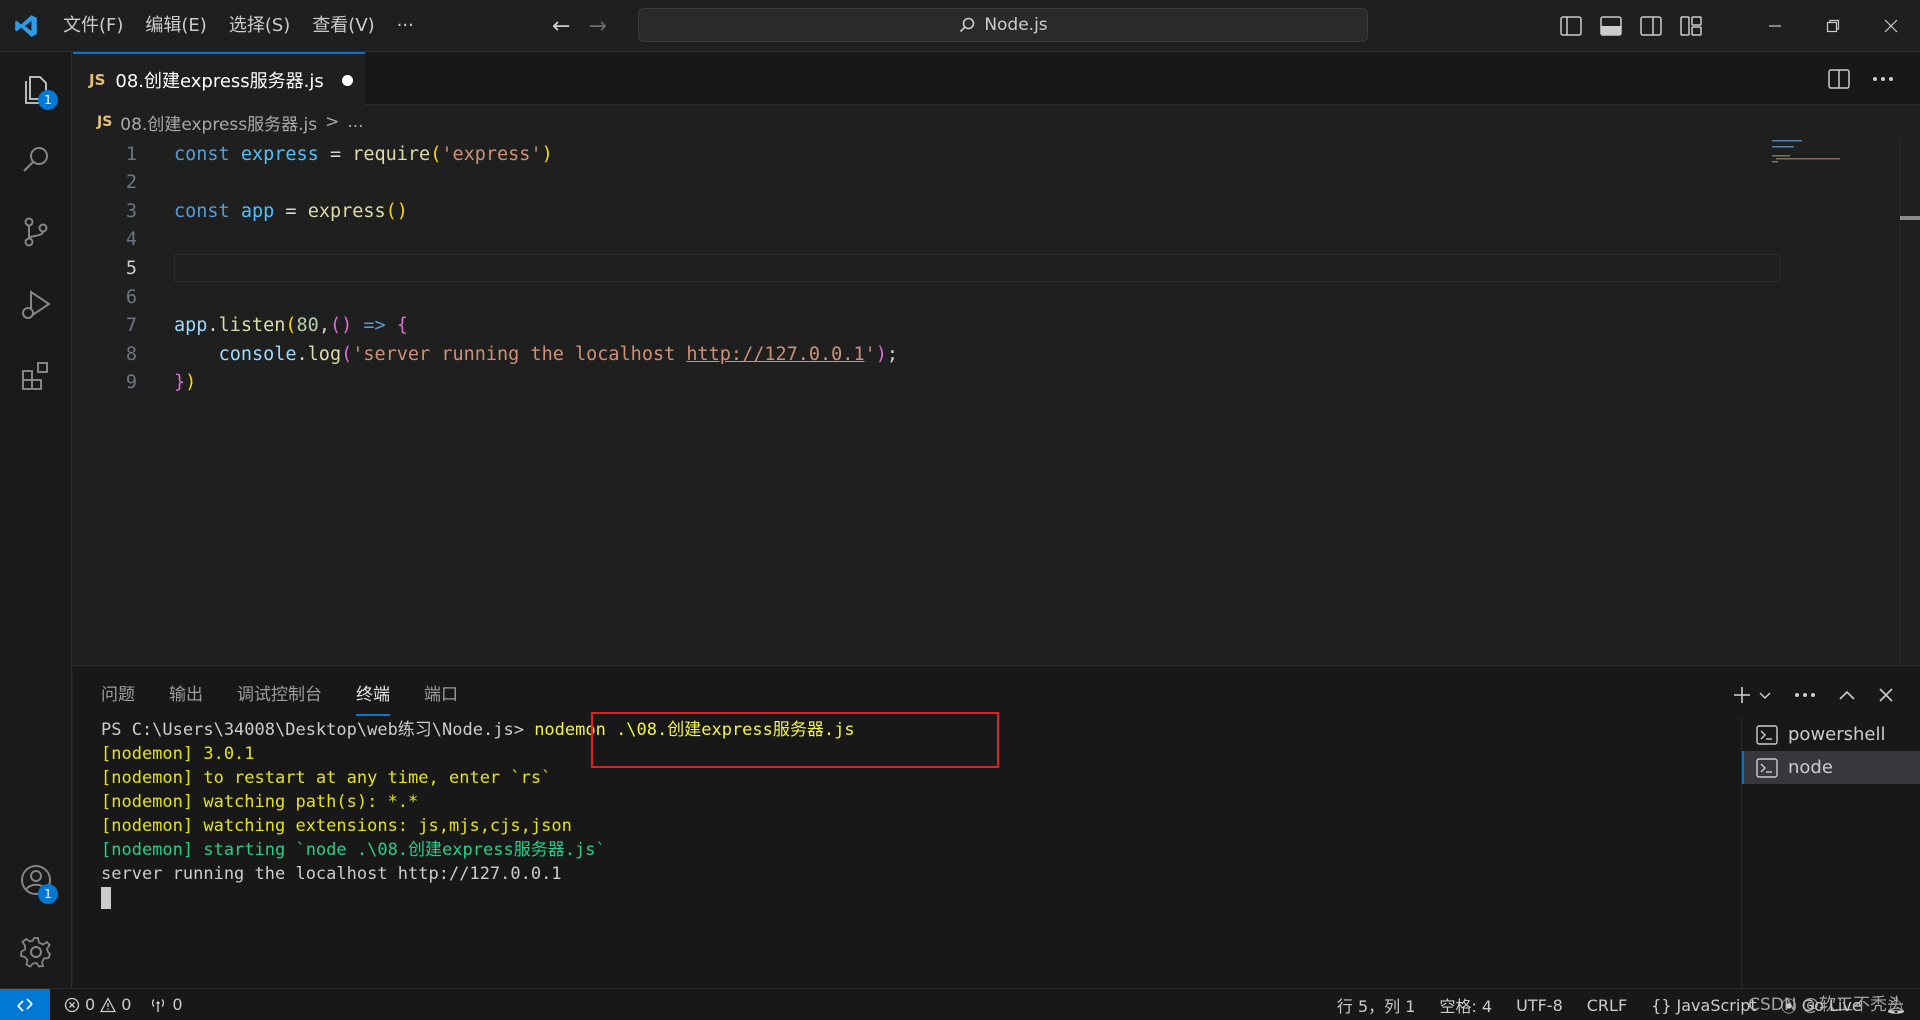 Image resolution: width=1920 pixels, height=1020 pixels. I want to click on terminal-item-node: node, so click(1831, 767).